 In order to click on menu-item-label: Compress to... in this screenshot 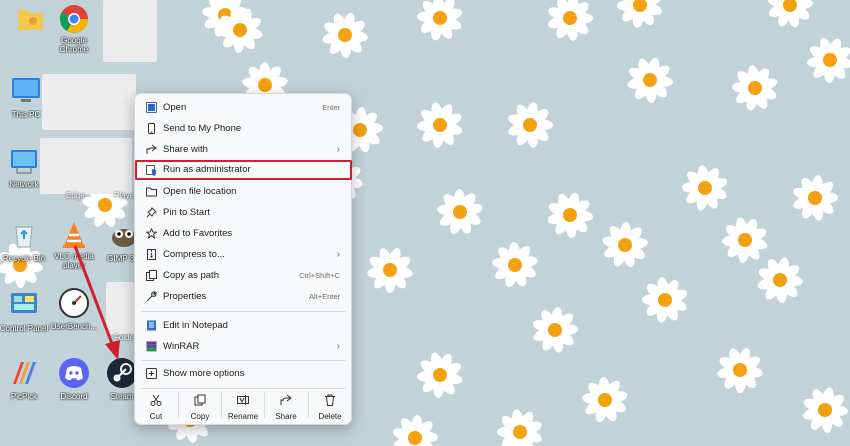, I will do `click(194, 254)`.